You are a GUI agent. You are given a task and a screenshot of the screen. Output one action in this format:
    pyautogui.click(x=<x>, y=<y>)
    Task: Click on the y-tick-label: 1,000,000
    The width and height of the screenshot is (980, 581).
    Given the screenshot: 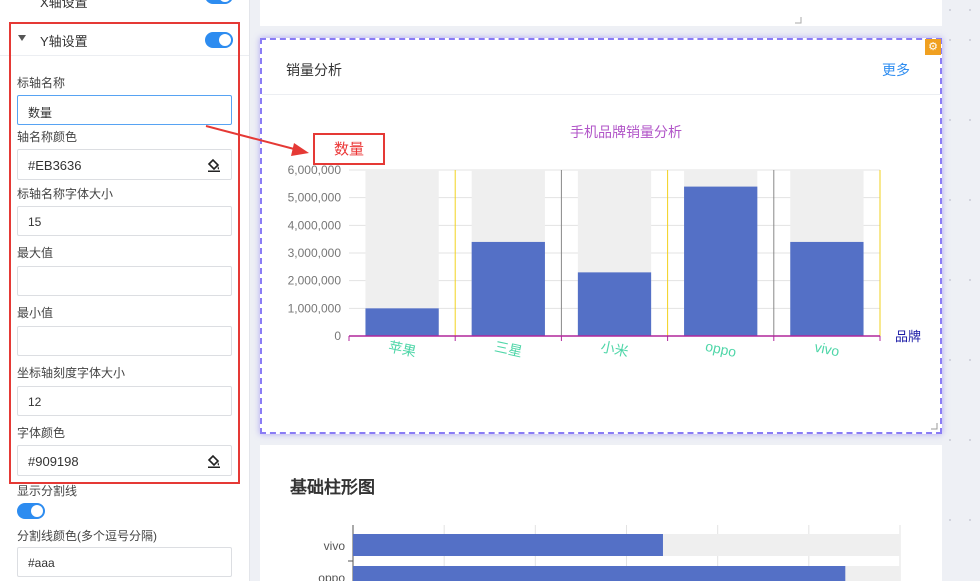 What is the action you would take?
    pyautogui.click(x=315, y=308)
    